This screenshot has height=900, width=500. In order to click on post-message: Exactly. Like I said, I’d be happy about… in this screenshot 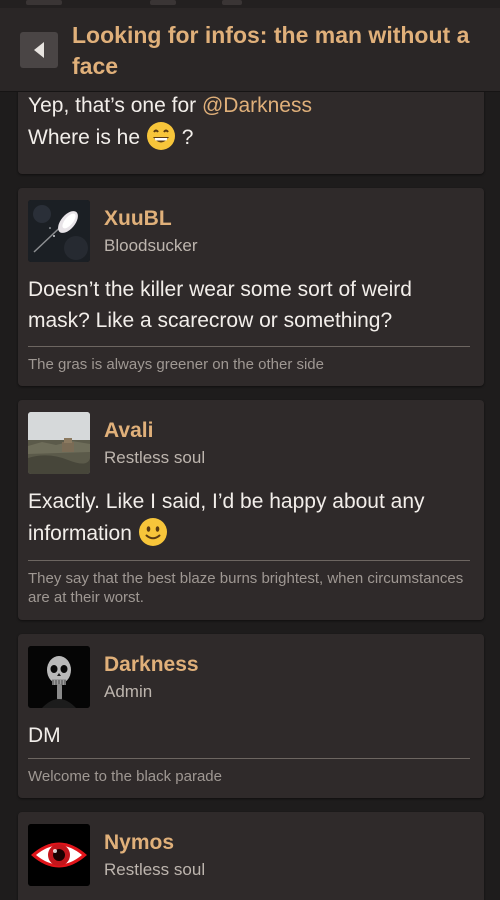, I will do `click(253, 517)`.